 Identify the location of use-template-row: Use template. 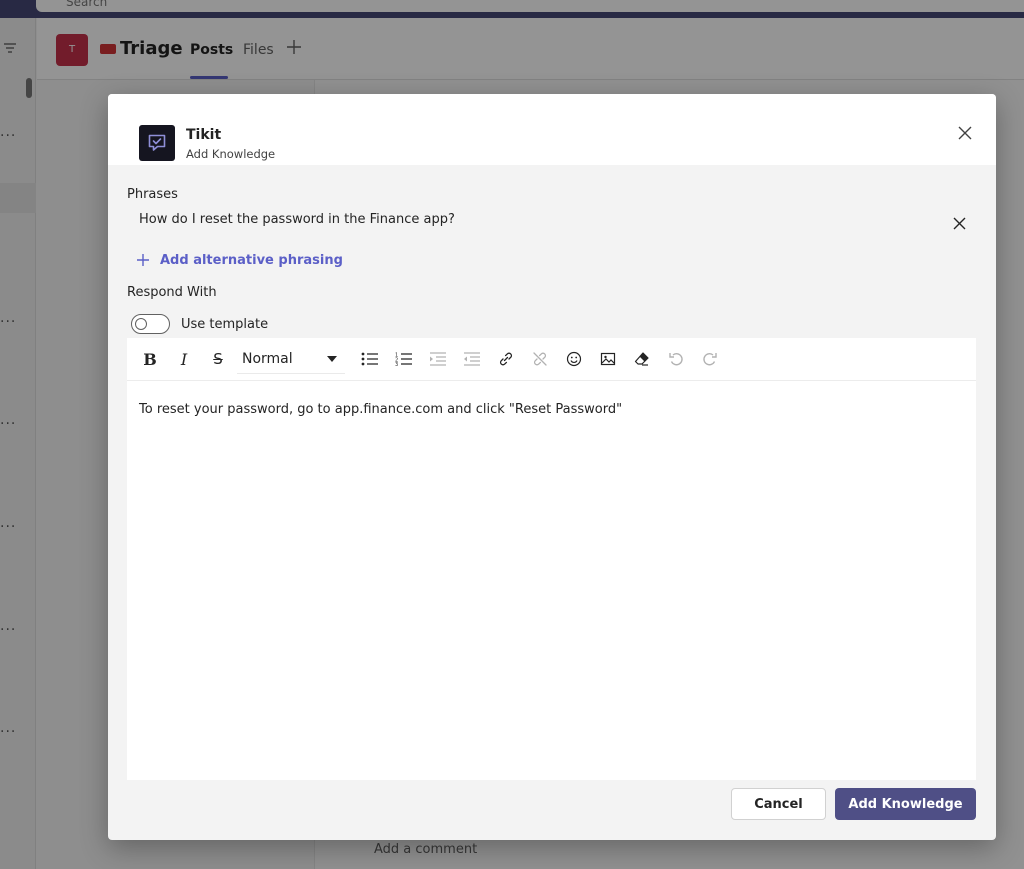
(199, 324).